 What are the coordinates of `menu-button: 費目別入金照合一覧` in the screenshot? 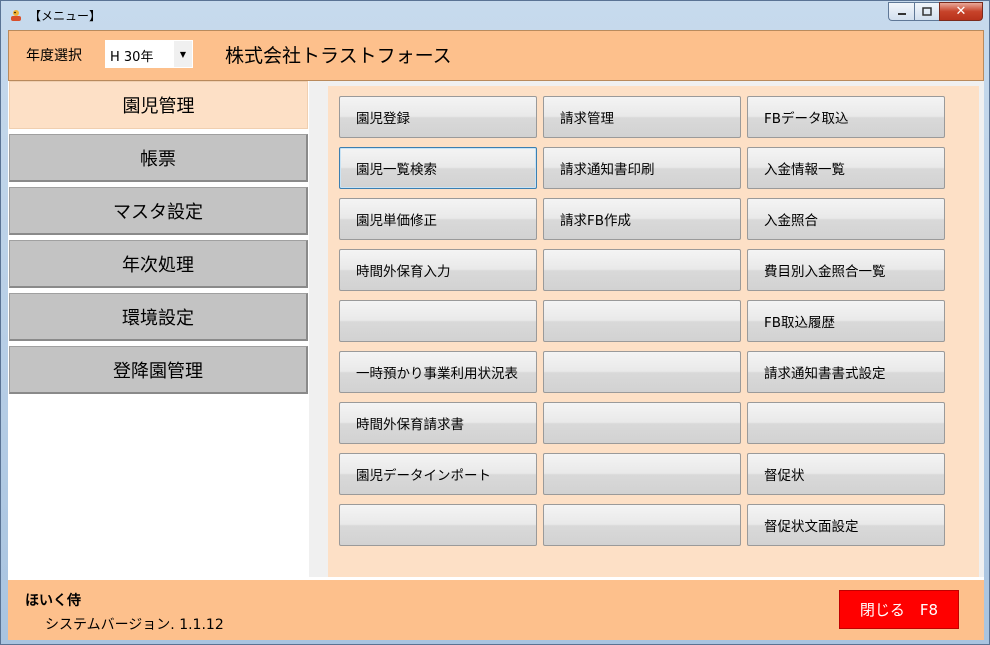 It's located at (846, 270).